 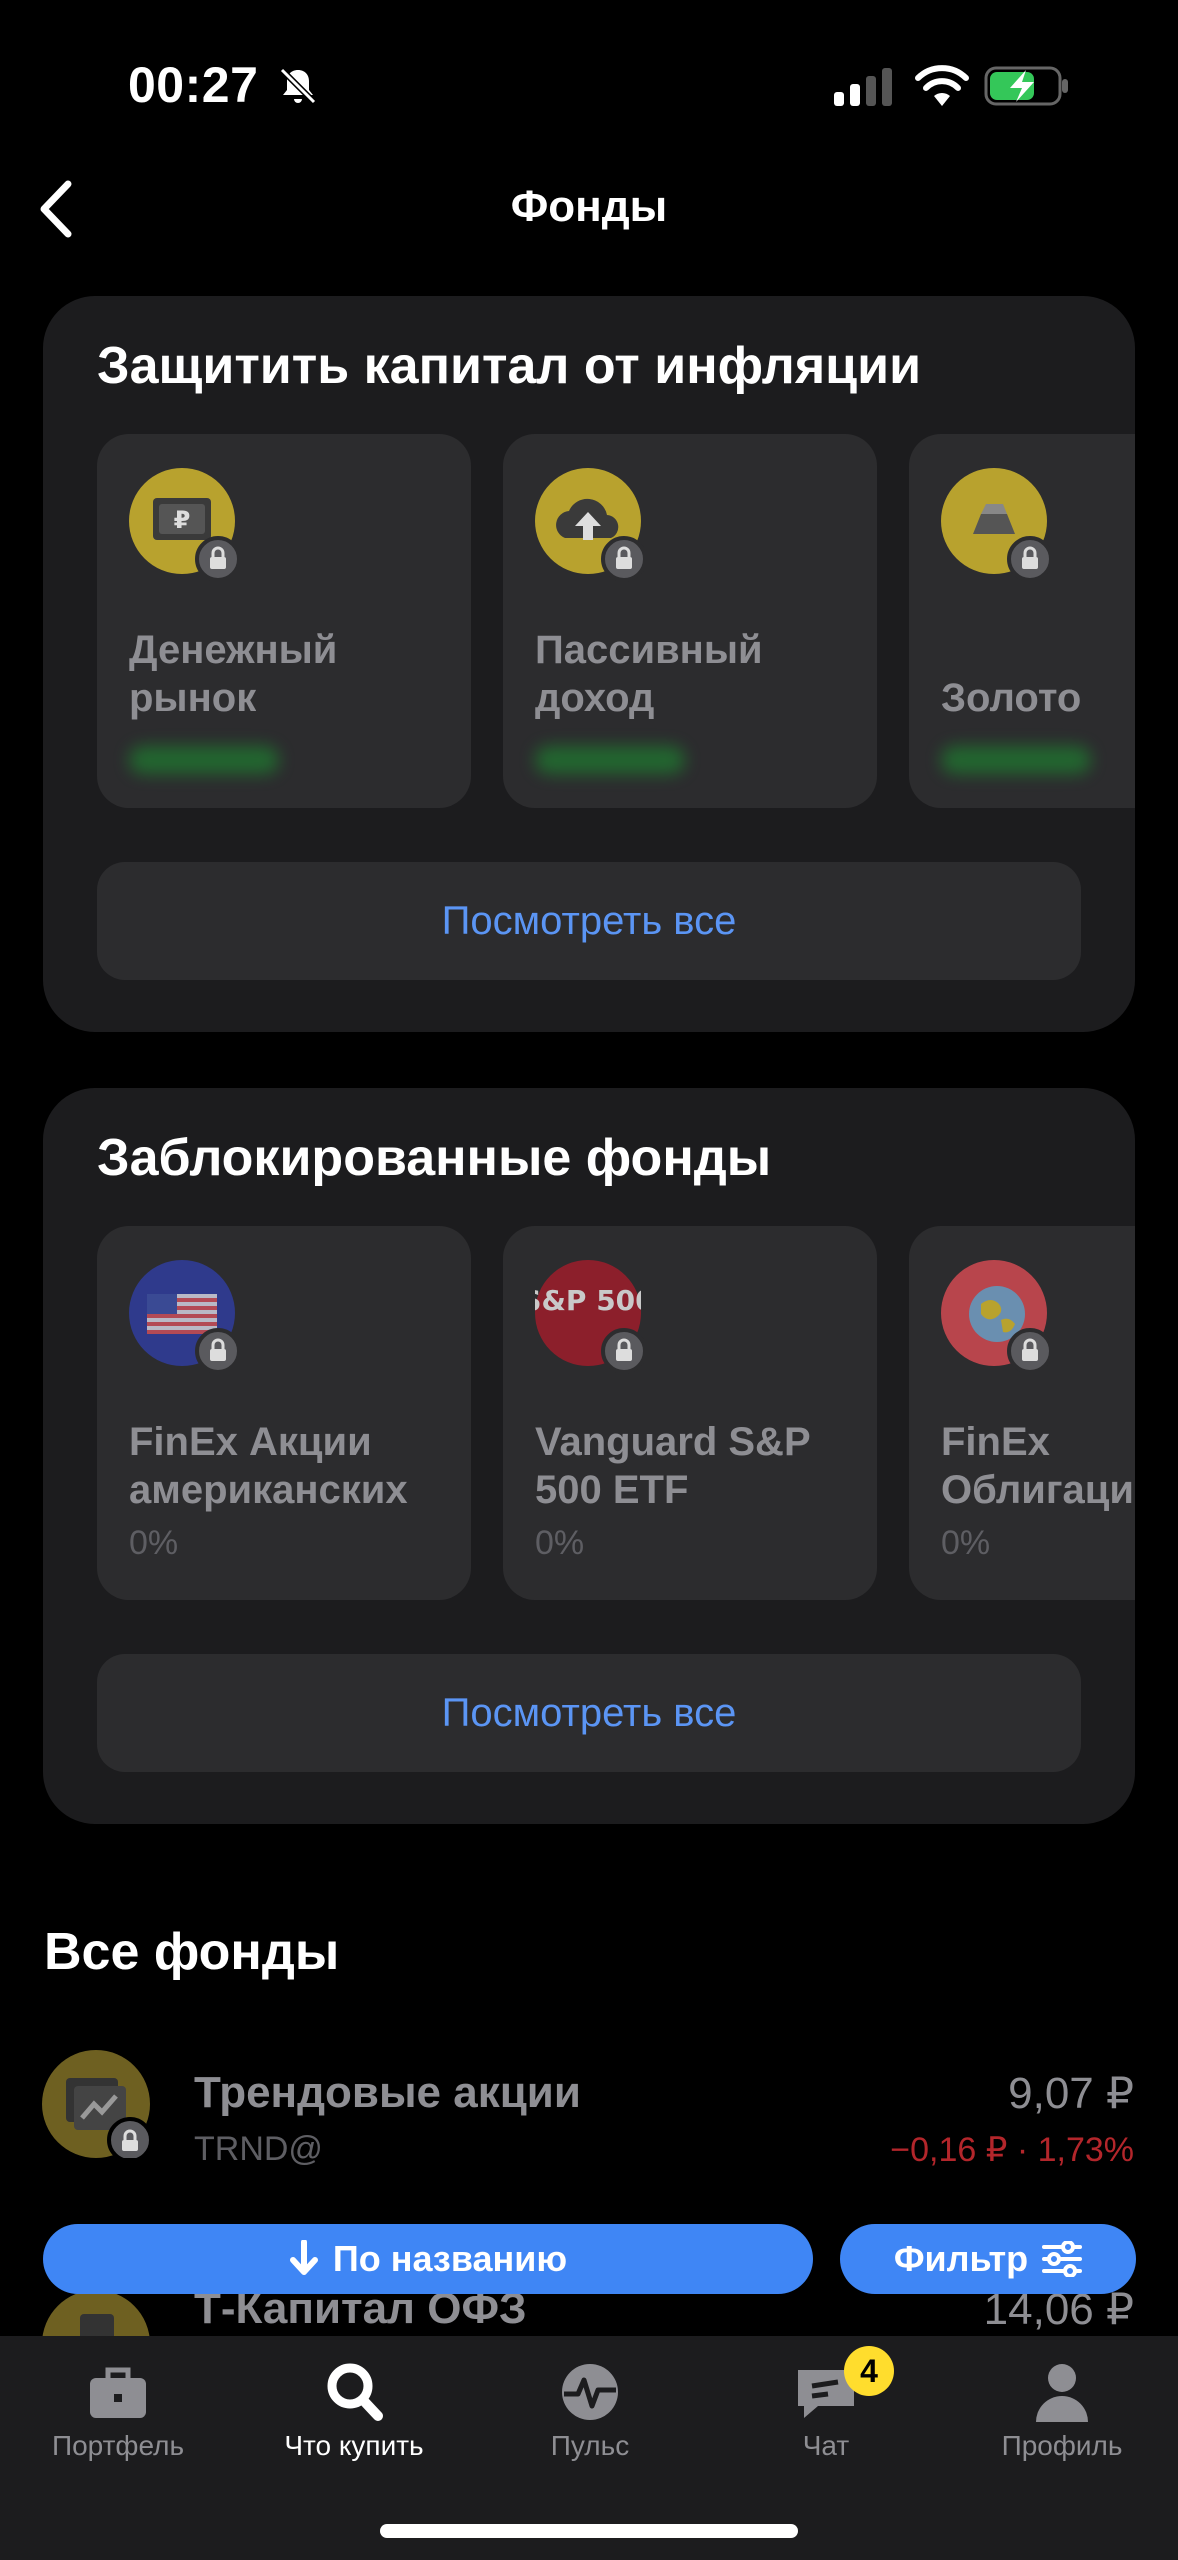 What do you see at coordinates (355, 2392) in the screenshot?
I see `search-icon` at bounding box center [355, 2392].